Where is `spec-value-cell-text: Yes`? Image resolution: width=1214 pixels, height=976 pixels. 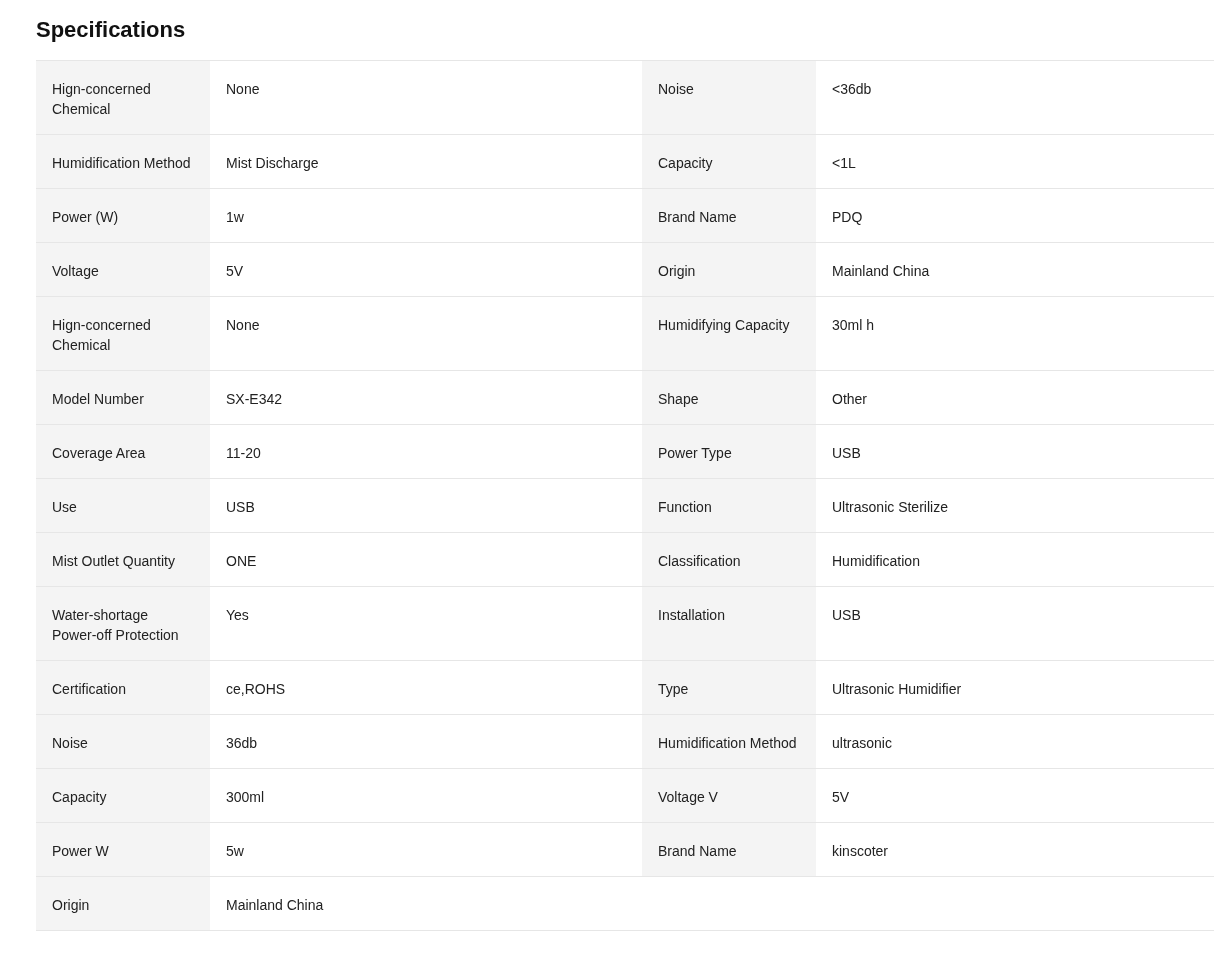
spec-value-cell-text: Yes is located at coordinates (237, 615).